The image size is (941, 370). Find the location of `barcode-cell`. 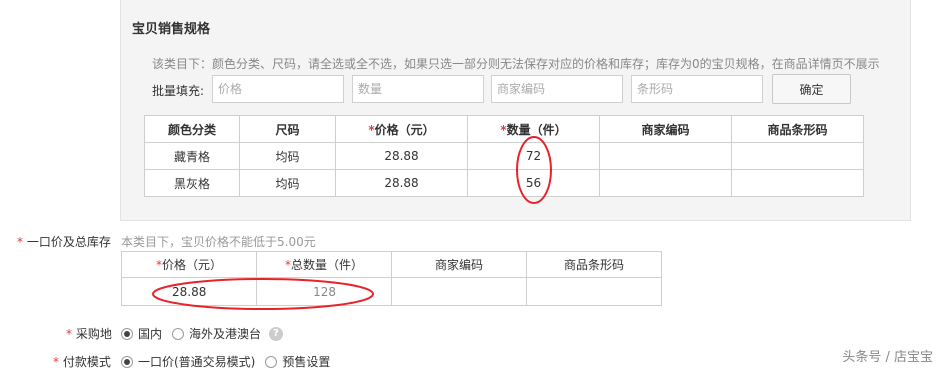

barcode-cell is located at coordinates (594, 291).